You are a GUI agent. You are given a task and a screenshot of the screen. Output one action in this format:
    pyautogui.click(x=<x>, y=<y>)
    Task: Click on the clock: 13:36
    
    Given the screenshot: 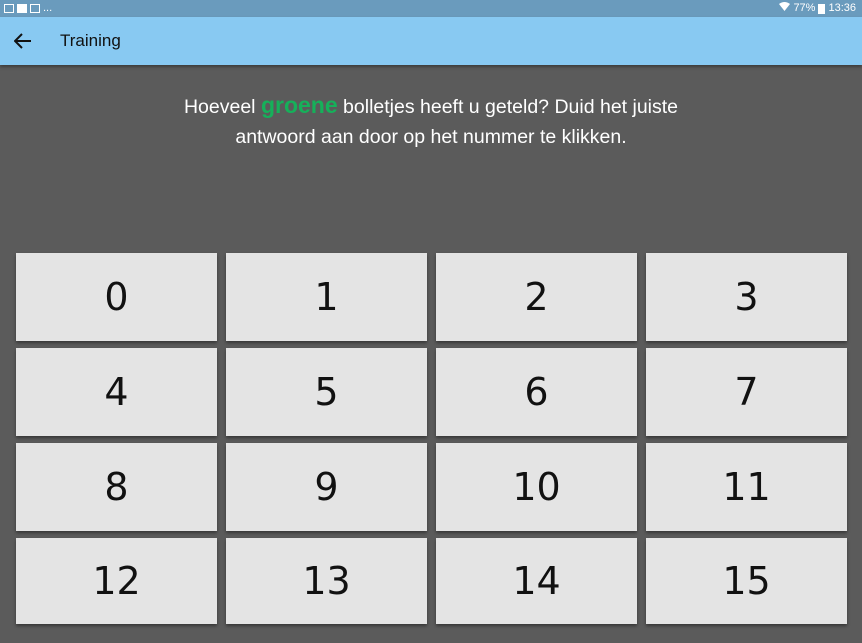 What is the action you would take?
    pyautogui.click(x=842, y=8)
    